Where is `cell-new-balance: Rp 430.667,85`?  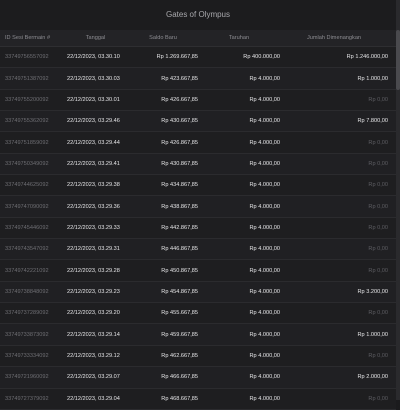
cell-new-balance: Rp 430.667,85 is located at coordinates (179, 121).